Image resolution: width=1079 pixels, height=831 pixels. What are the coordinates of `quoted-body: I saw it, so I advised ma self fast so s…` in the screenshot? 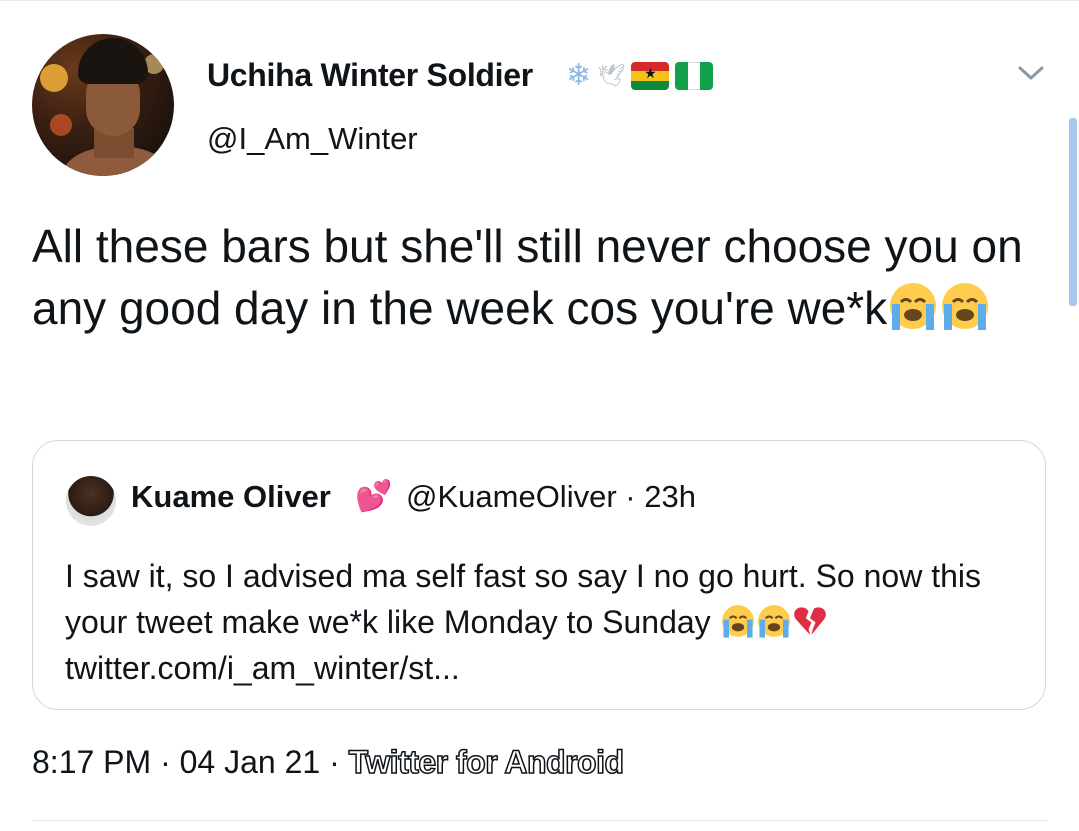 It's located at (523, 599).